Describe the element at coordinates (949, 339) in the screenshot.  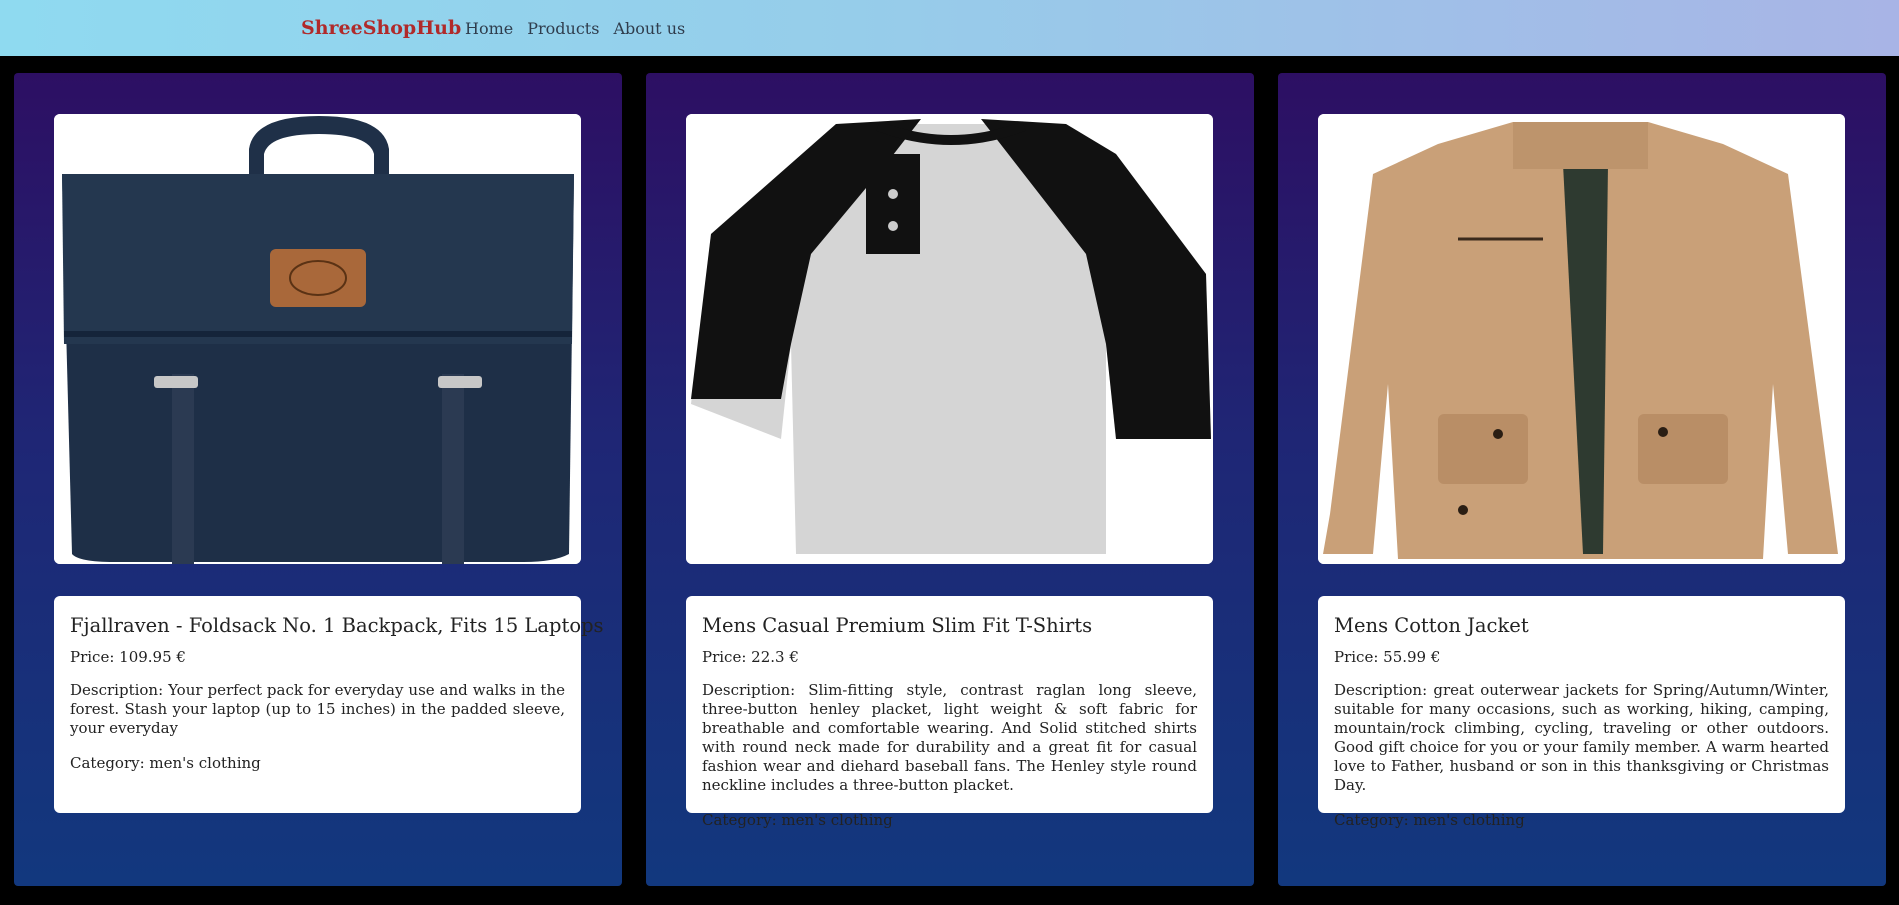
I see `product-image-t-shirt` at that location.